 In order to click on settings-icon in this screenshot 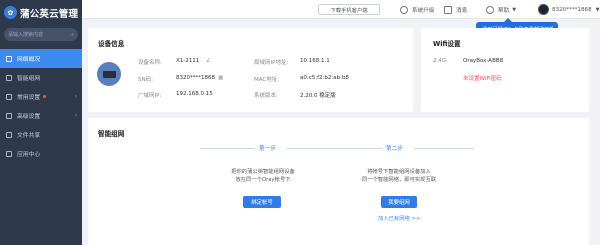, I will do `click(9, 96)`.